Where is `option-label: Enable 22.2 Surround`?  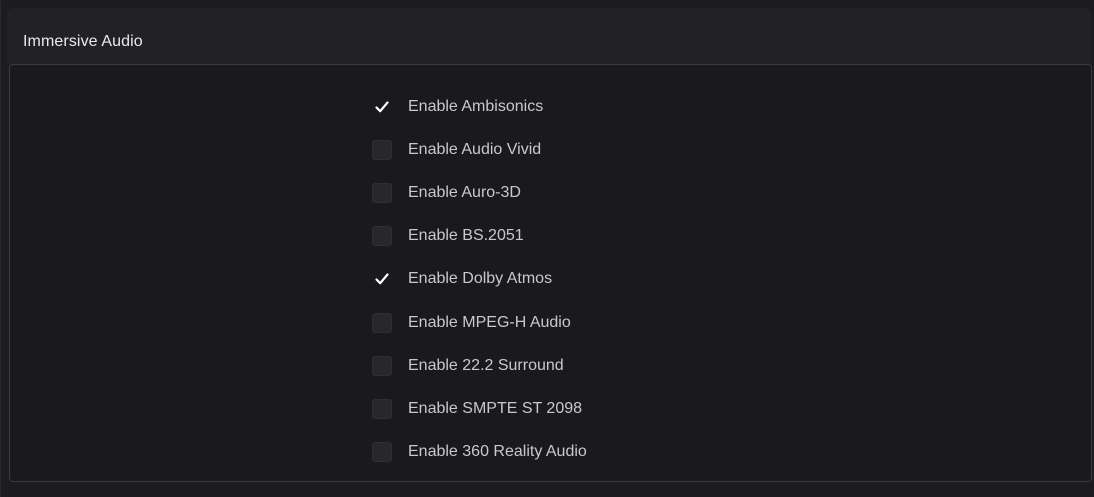 option-label: Enable 22.2 Surround is located at coordinates (486, 365).